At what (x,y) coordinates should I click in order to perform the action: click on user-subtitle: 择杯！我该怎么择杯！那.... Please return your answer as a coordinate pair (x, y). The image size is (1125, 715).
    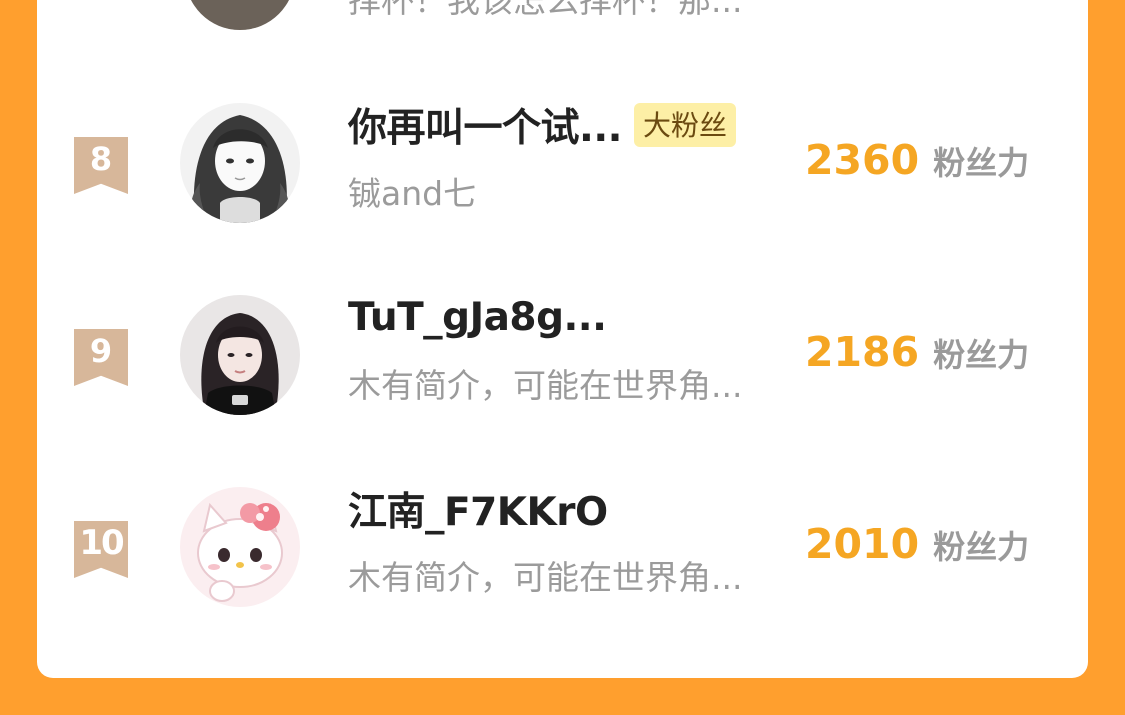
    Looking at the image, I should click on (545, 10).